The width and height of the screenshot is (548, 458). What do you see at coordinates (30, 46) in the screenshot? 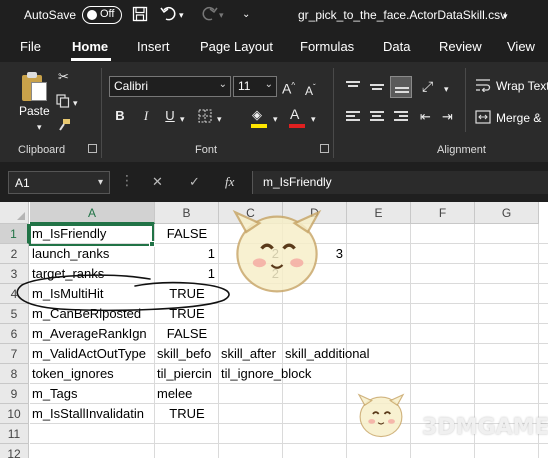
I see `tab-file: File` at bounding box center [30, 46].